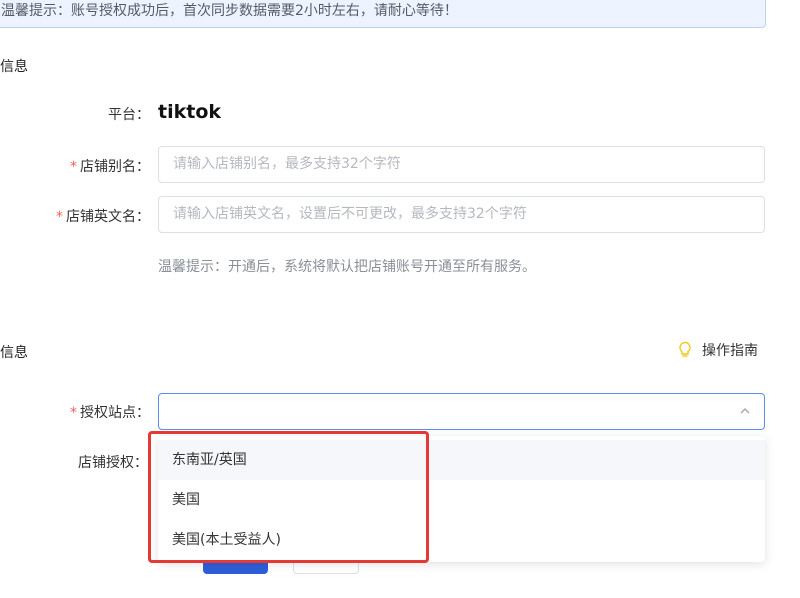 The image size is (800, 598). Describe the element at coordinates (190, 112) in the screenshot. I see `platform-value: tiktok` at that location.